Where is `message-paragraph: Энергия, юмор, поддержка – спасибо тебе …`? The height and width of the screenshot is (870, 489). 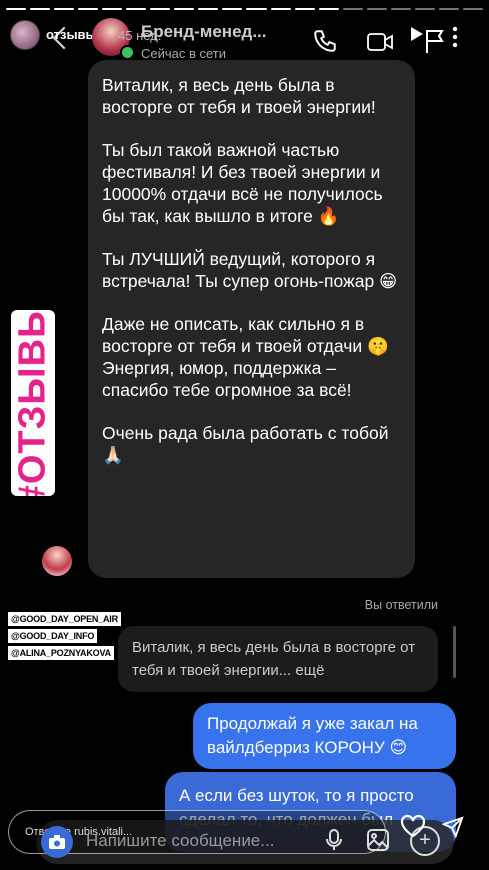 message-paragraph: Энергия, юмор, поддержка – спасибо тебе … is located at coordinates (227, 379).